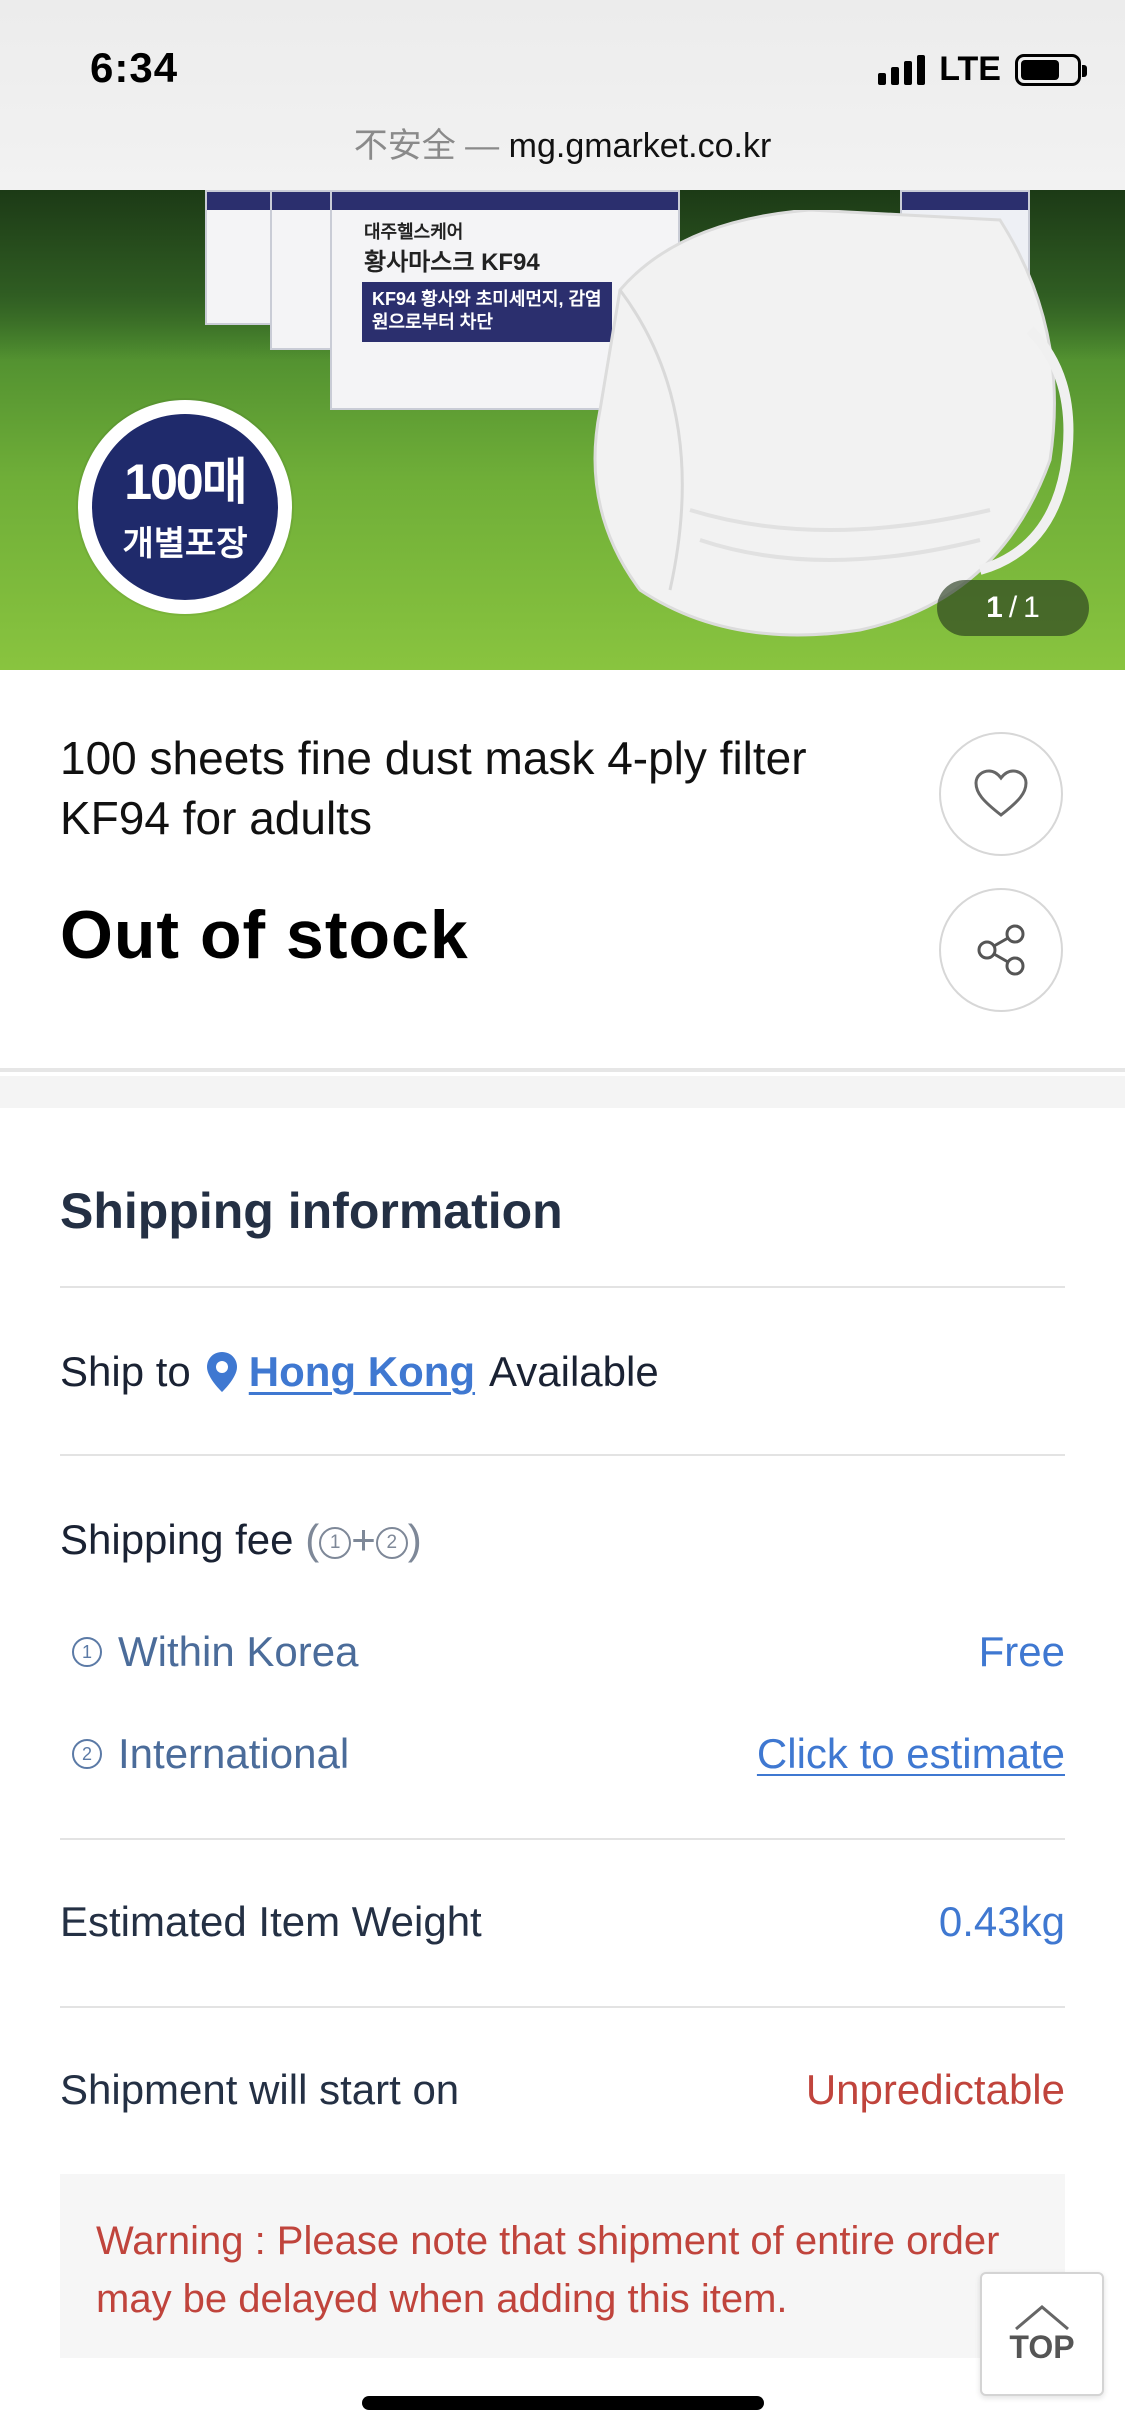 Image resolution: width=1125 pixels, height=2436 pixels. I want to click on shipping-fee-note: (1 +2), so click(363, 1539).